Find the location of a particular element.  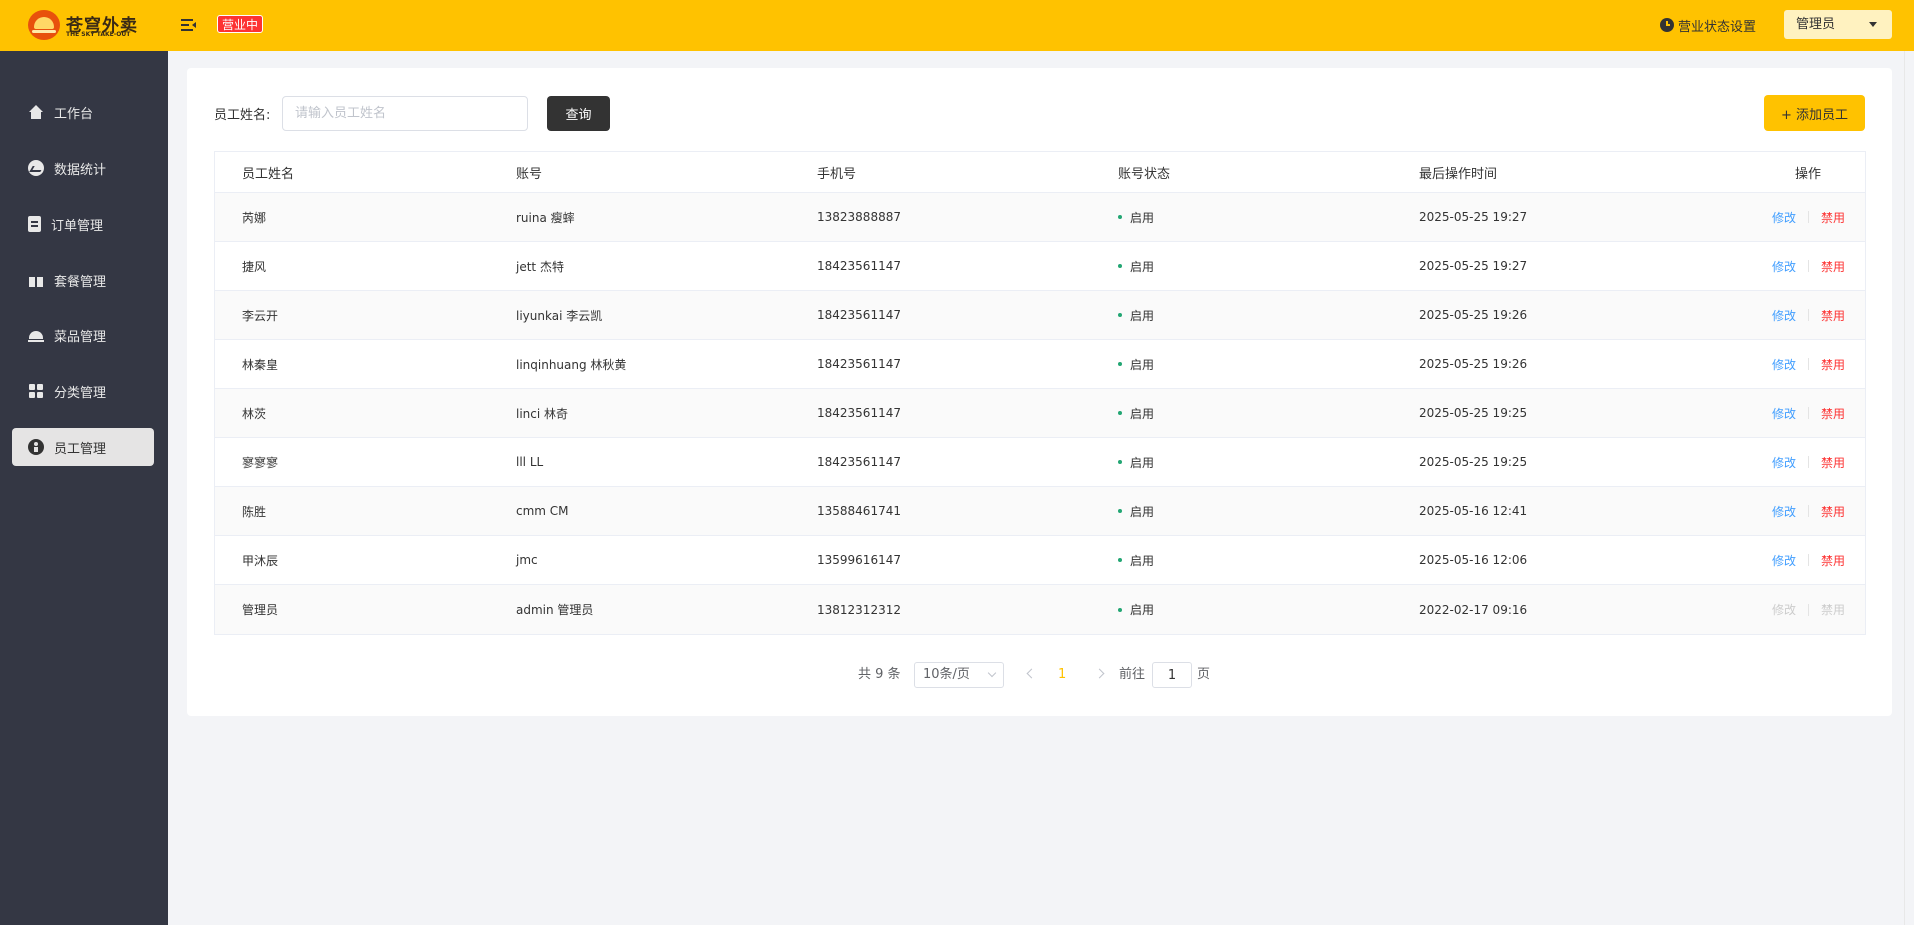

sidebar-item-employees: 员工管理 is located at coordinates (83, 447).